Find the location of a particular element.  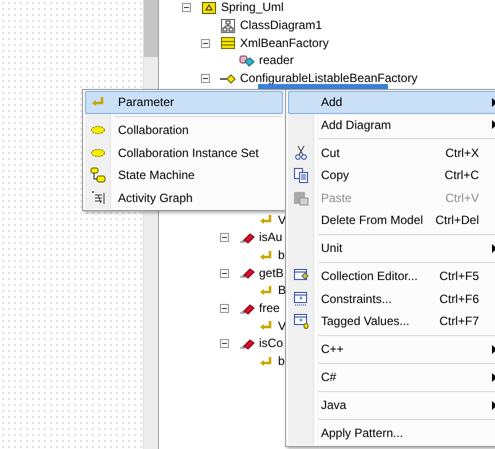

menu-item: Cut Ctrl+X is located at coordinates (391, 153).